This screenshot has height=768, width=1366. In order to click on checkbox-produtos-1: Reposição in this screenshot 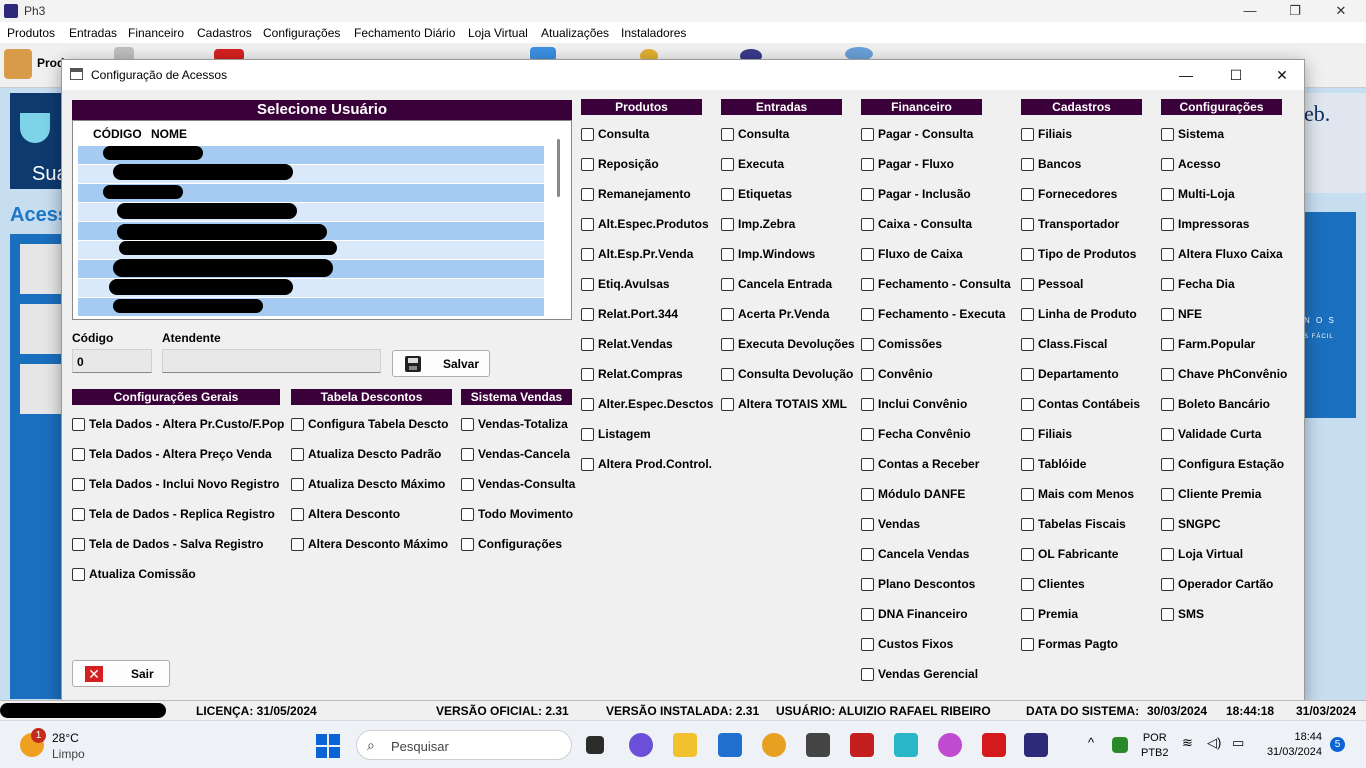, I will do `click(620, 164)`.